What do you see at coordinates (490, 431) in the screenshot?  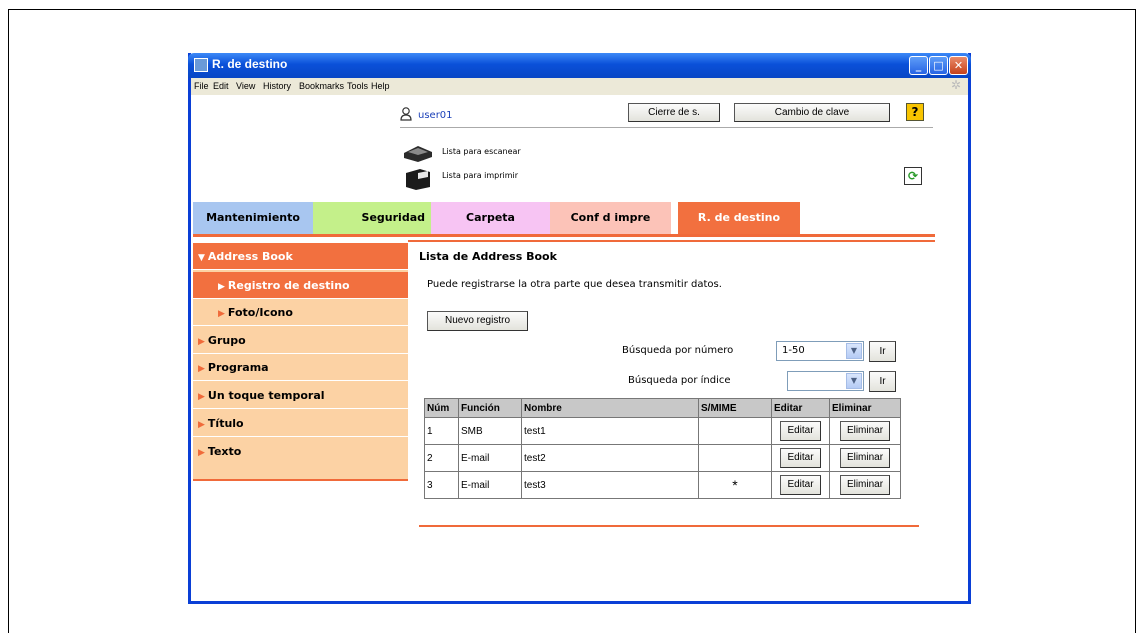 I see `cell-funcion: SMB` at bounding box center [490, 431].